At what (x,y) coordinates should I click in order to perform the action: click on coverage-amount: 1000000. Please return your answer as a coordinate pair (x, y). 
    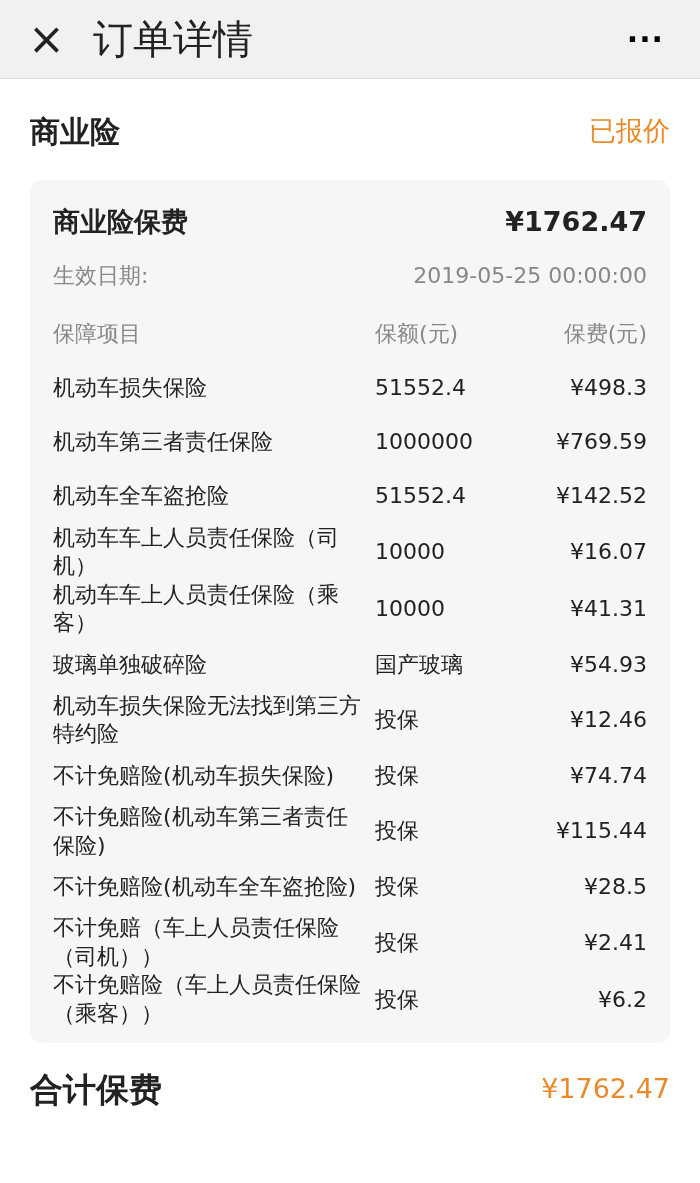
    Looking at the image, I should click on (424, 442).